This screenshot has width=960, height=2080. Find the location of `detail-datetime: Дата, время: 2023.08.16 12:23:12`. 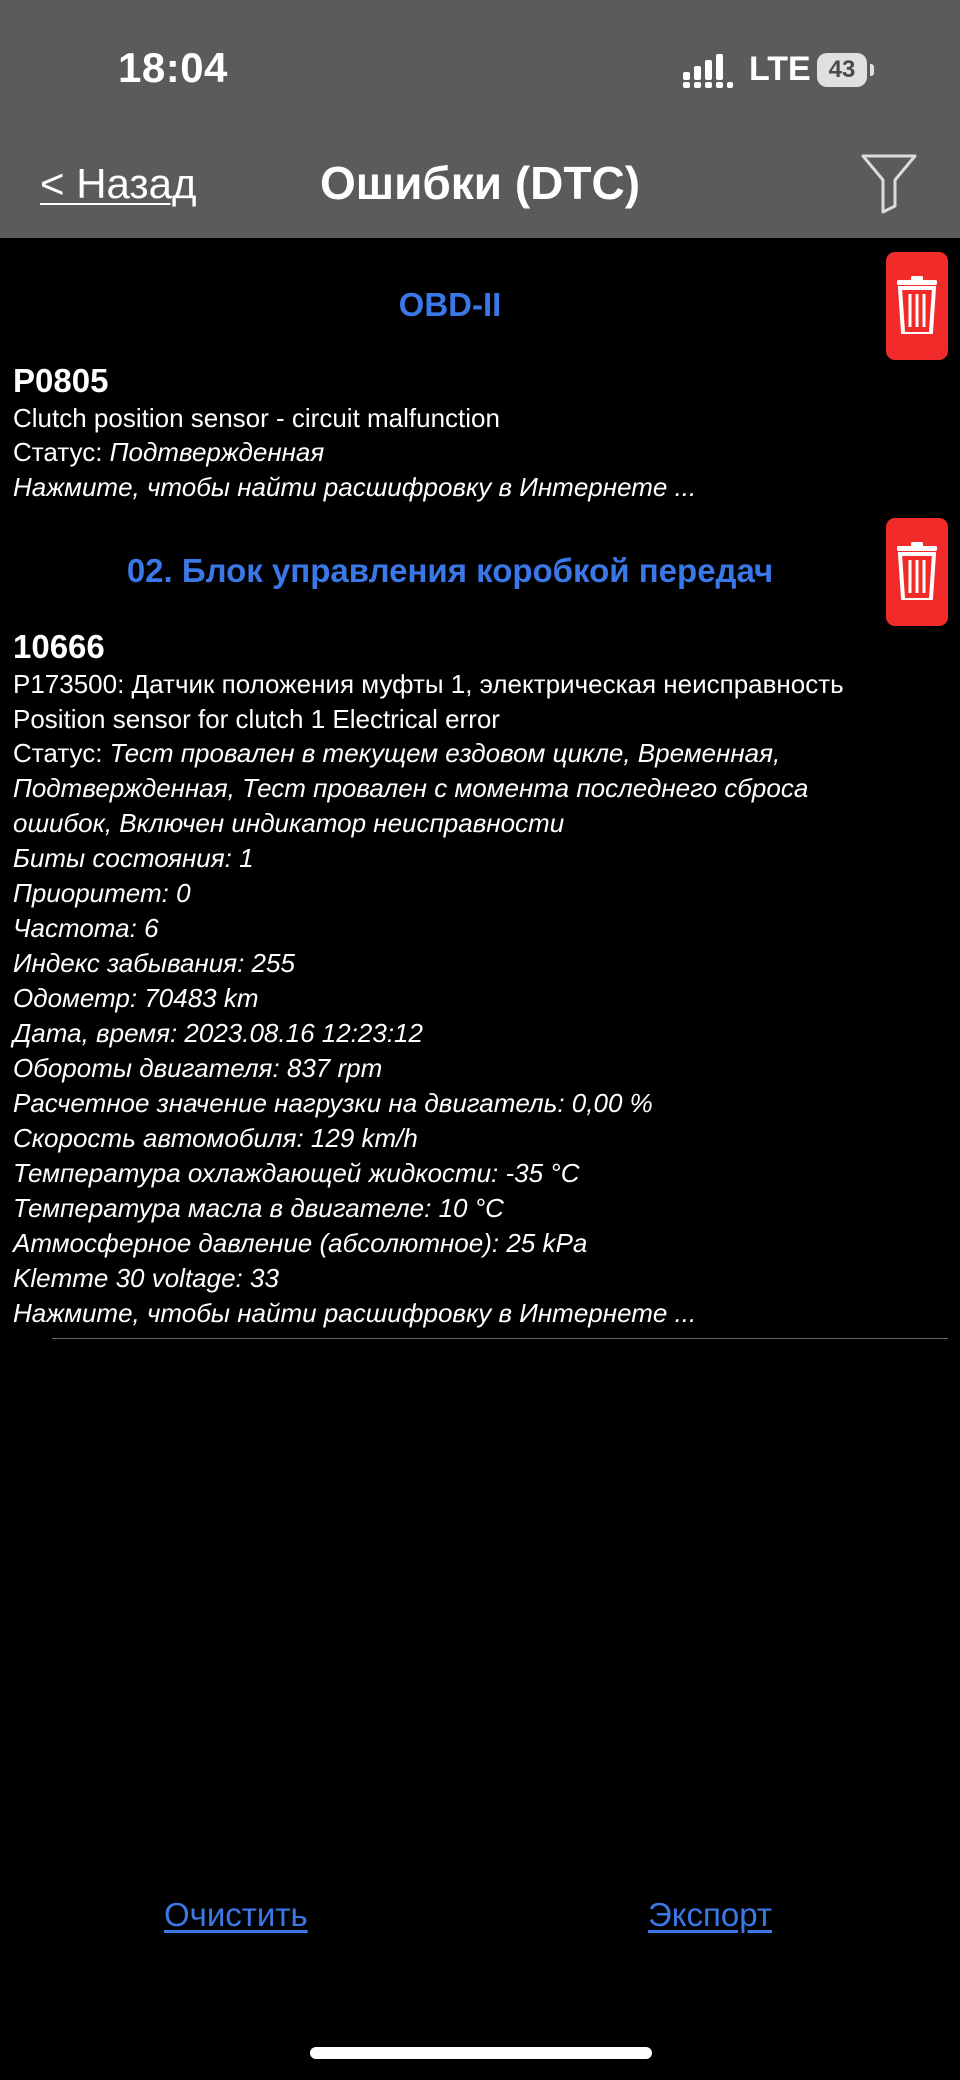

detail-datetime: Дата, время: 2023.08.16 12:23:12 is located at coordinates (218, 1033).